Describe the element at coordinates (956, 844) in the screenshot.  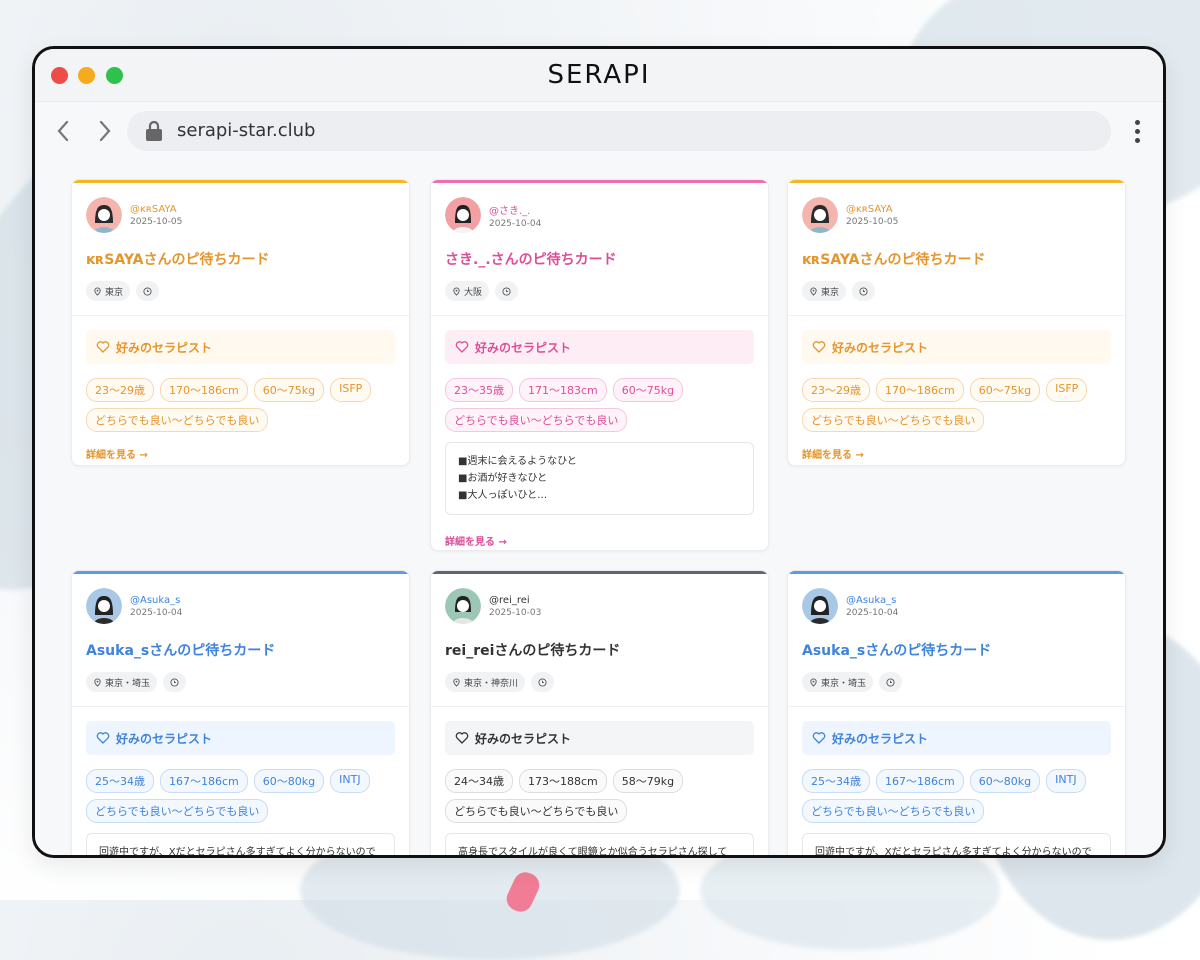
I see `request-note: 回遊中ですが、Xだとセラピさん多すぎてよく分からないので` at that location.